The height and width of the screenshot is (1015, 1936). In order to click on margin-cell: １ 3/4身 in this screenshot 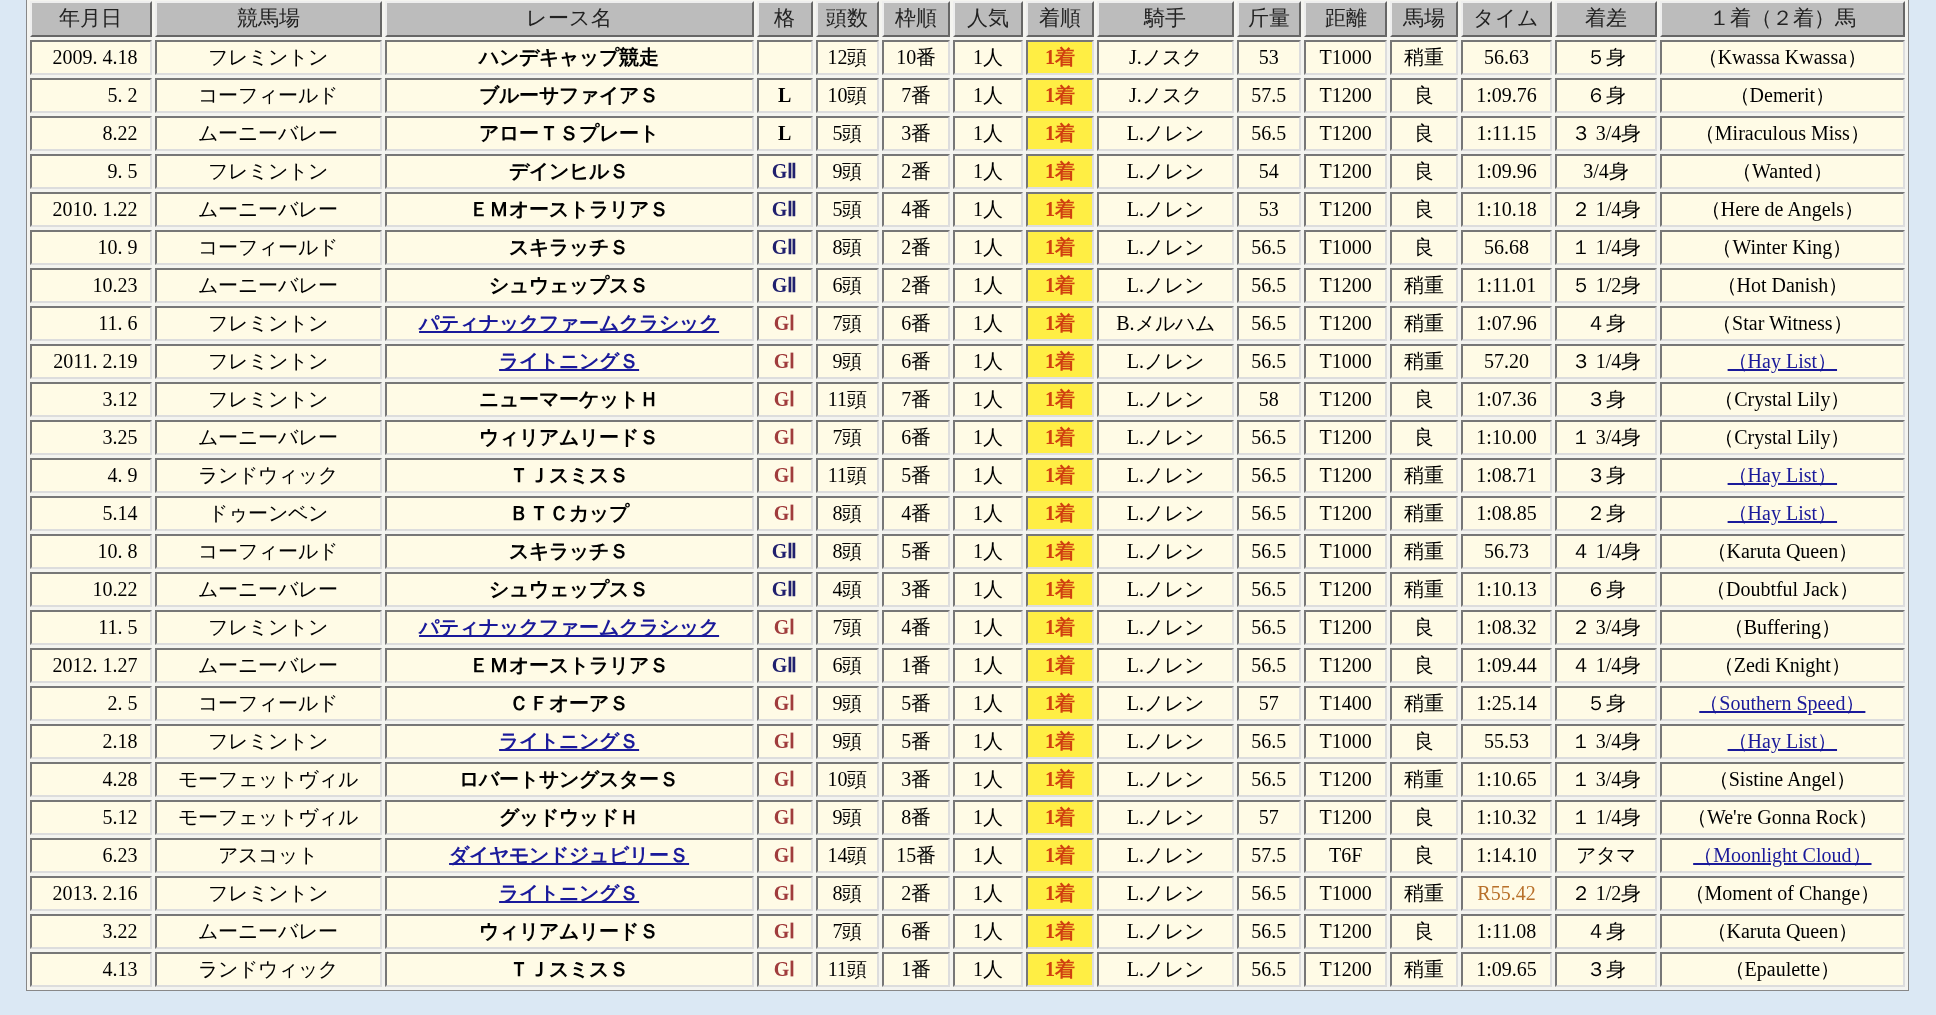, I will do `click(1606, 779)`.